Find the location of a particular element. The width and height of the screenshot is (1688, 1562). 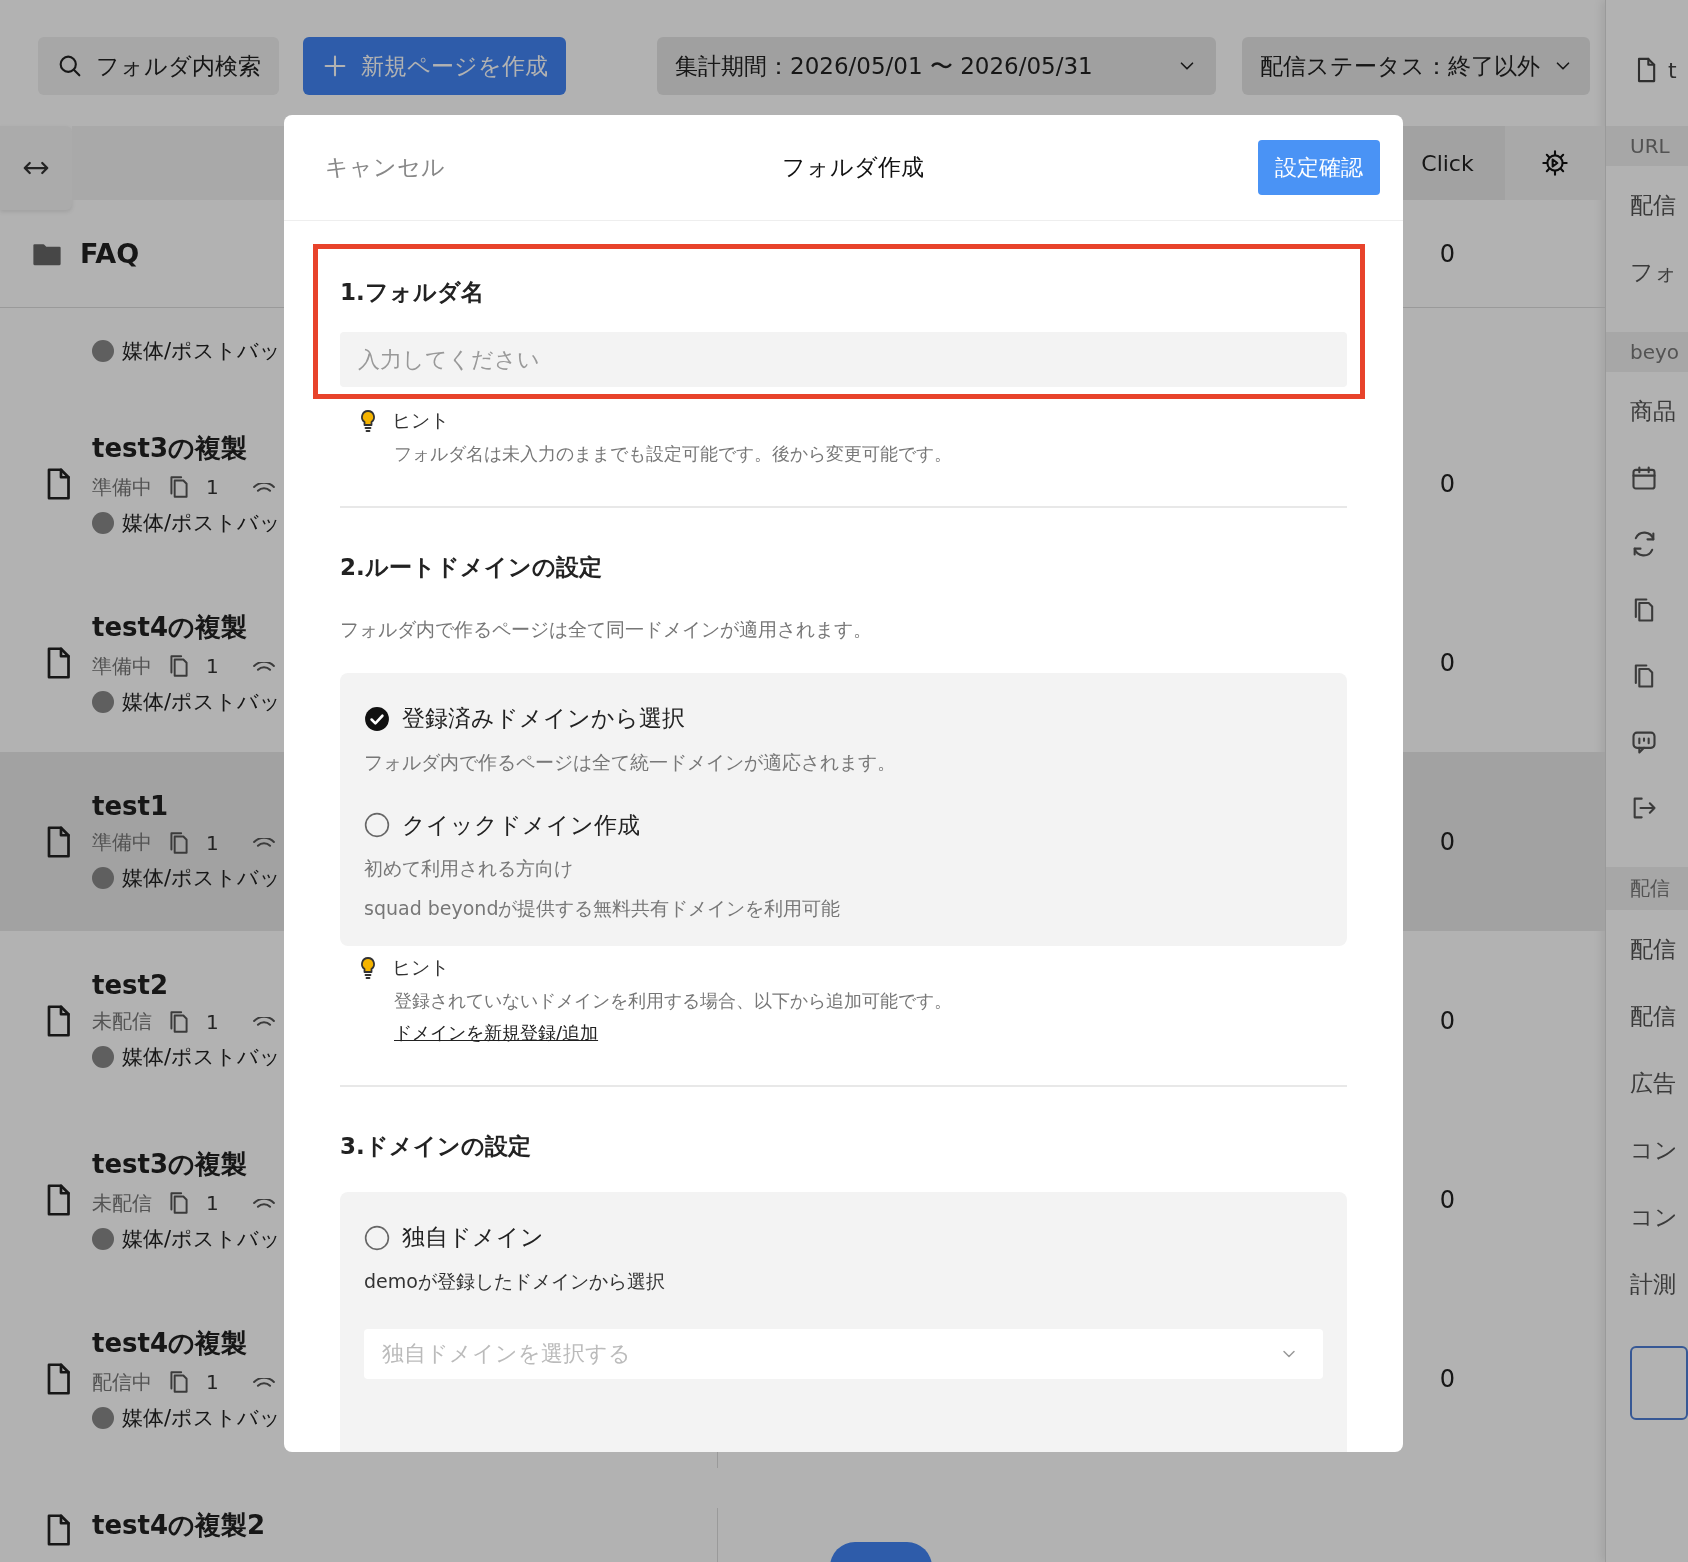

page-row: test4の複製2 is located at coordinates (802, 1515).